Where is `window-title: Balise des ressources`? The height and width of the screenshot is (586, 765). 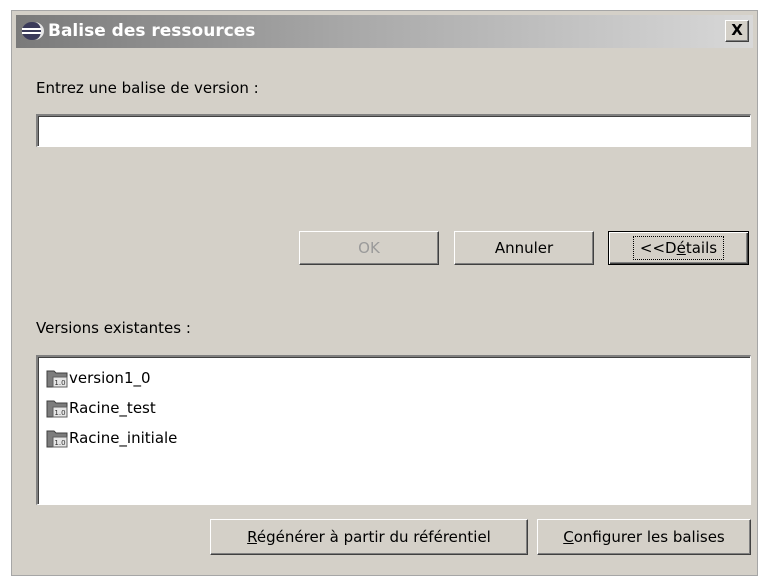
window-title: Balise des ressources is located at coordinates (152, 31).